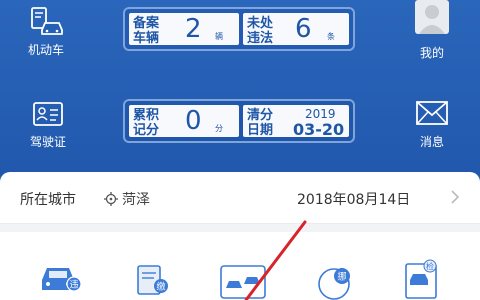 This screenshot has height=300, width=480. I want to click on payment-badge: 缴, so click(160, 287).